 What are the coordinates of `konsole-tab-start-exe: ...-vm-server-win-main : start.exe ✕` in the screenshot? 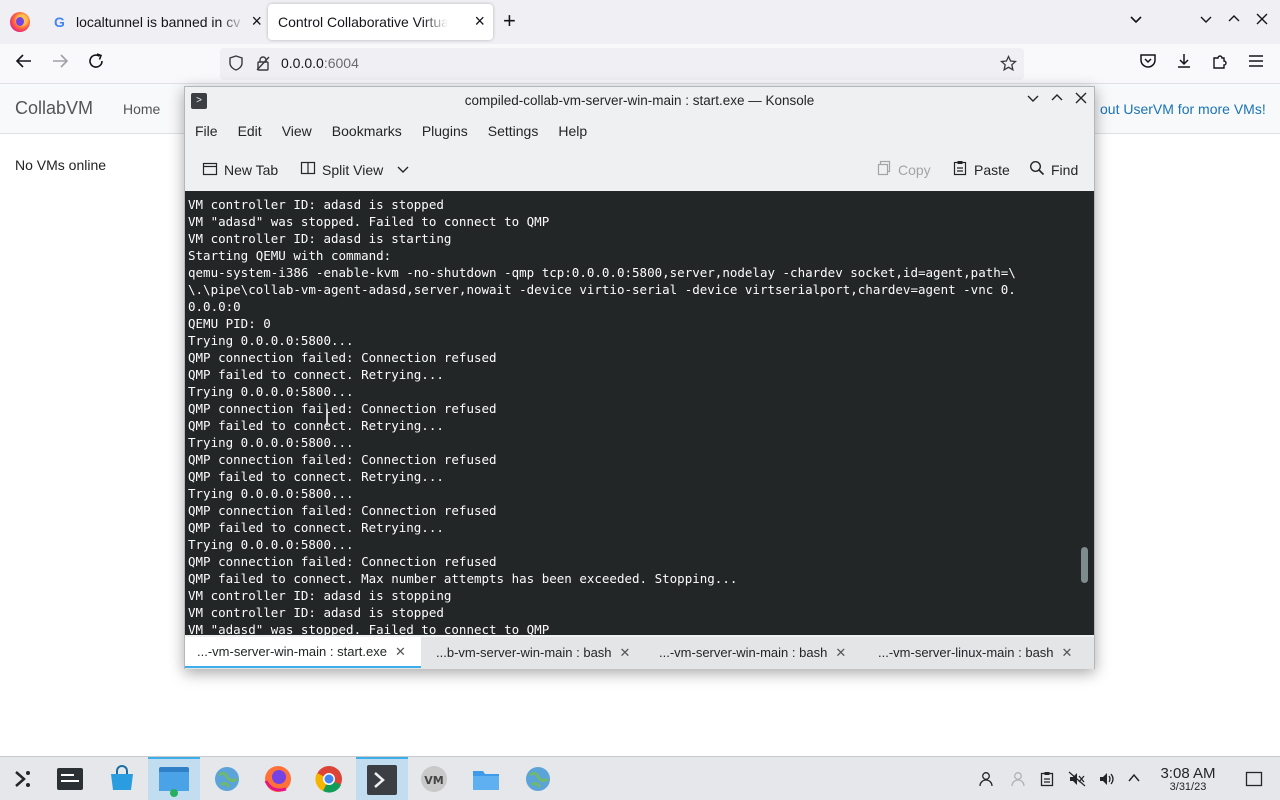 It's located at (303, 652).